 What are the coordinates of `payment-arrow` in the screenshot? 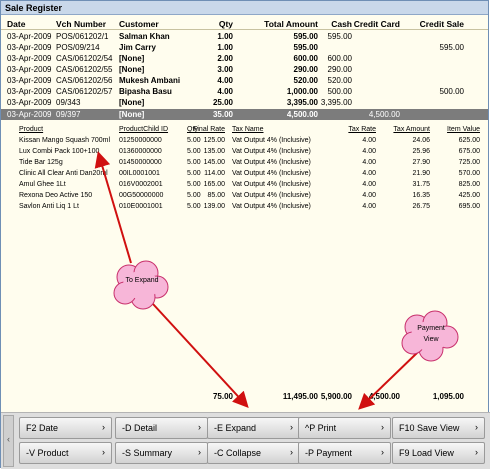 It's located at (389, 380).